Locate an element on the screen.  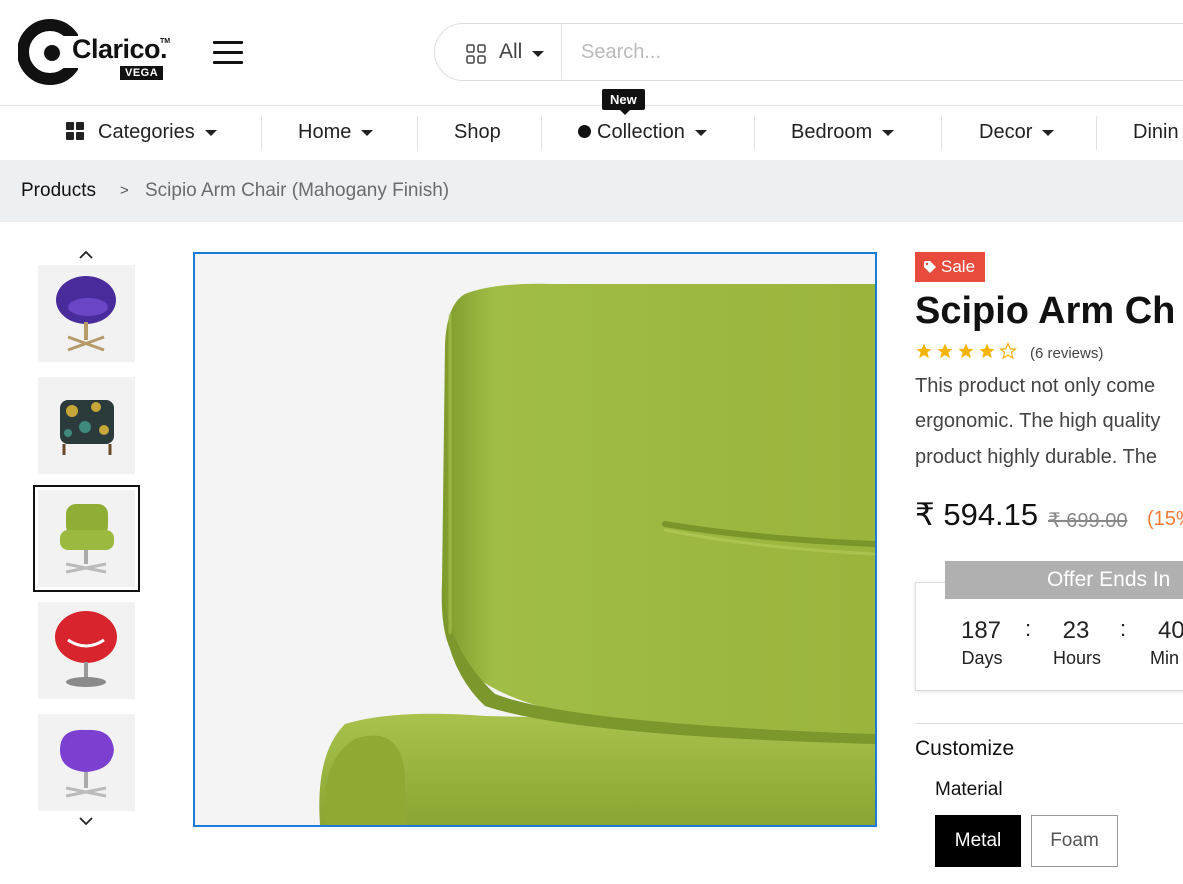
countdown-minutes-label: Min is located at coordinates (1165, 658).